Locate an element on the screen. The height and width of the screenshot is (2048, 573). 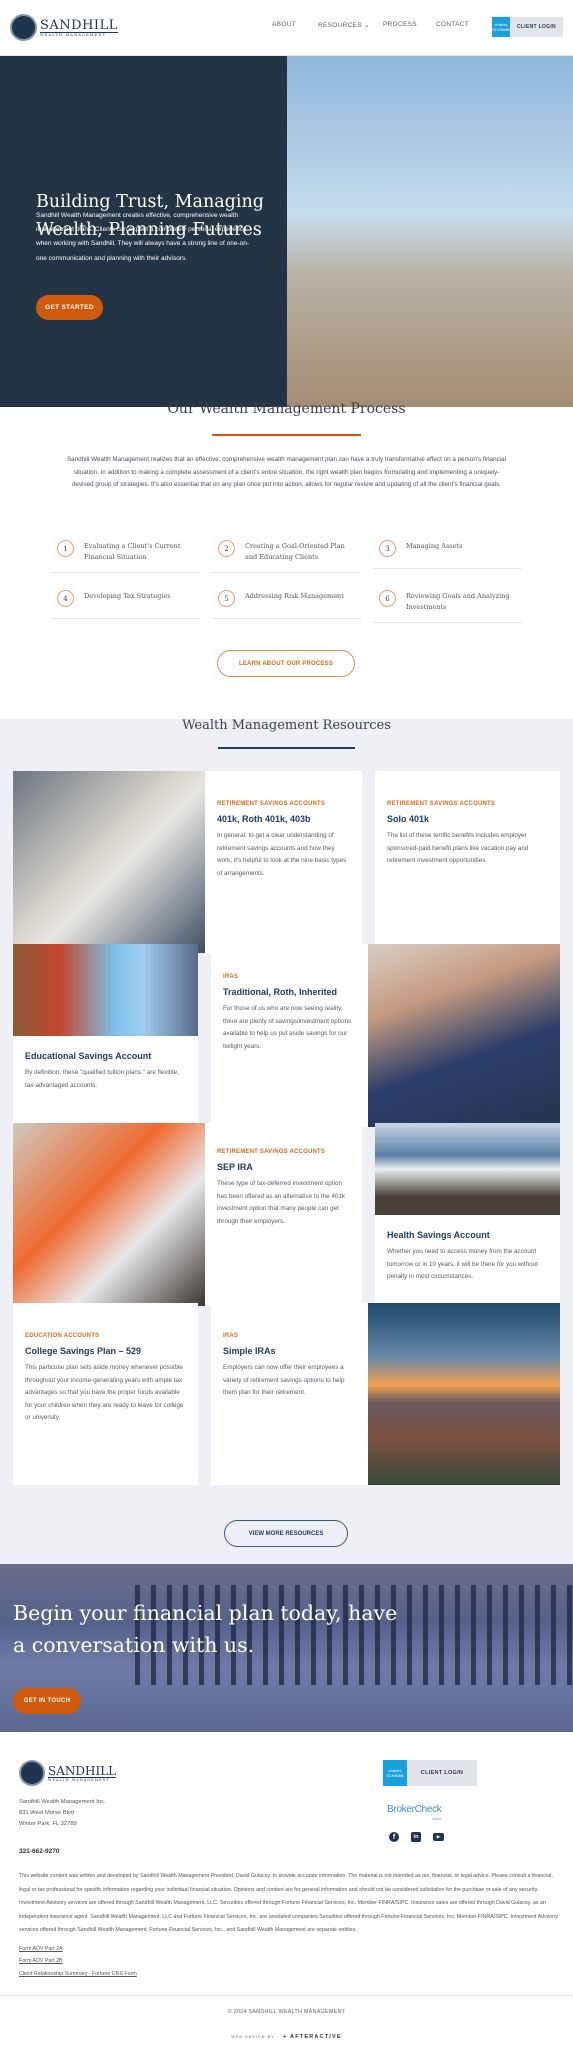
step-label: Managing Assets is located at coordinates (434, 546).